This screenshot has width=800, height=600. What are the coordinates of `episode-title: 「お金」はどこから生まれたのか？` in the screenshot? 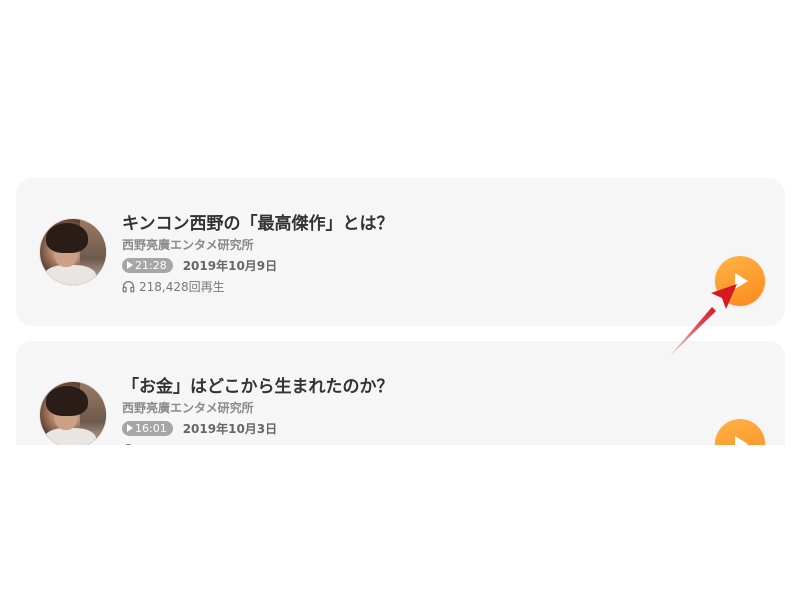 It's located at (258, 384).